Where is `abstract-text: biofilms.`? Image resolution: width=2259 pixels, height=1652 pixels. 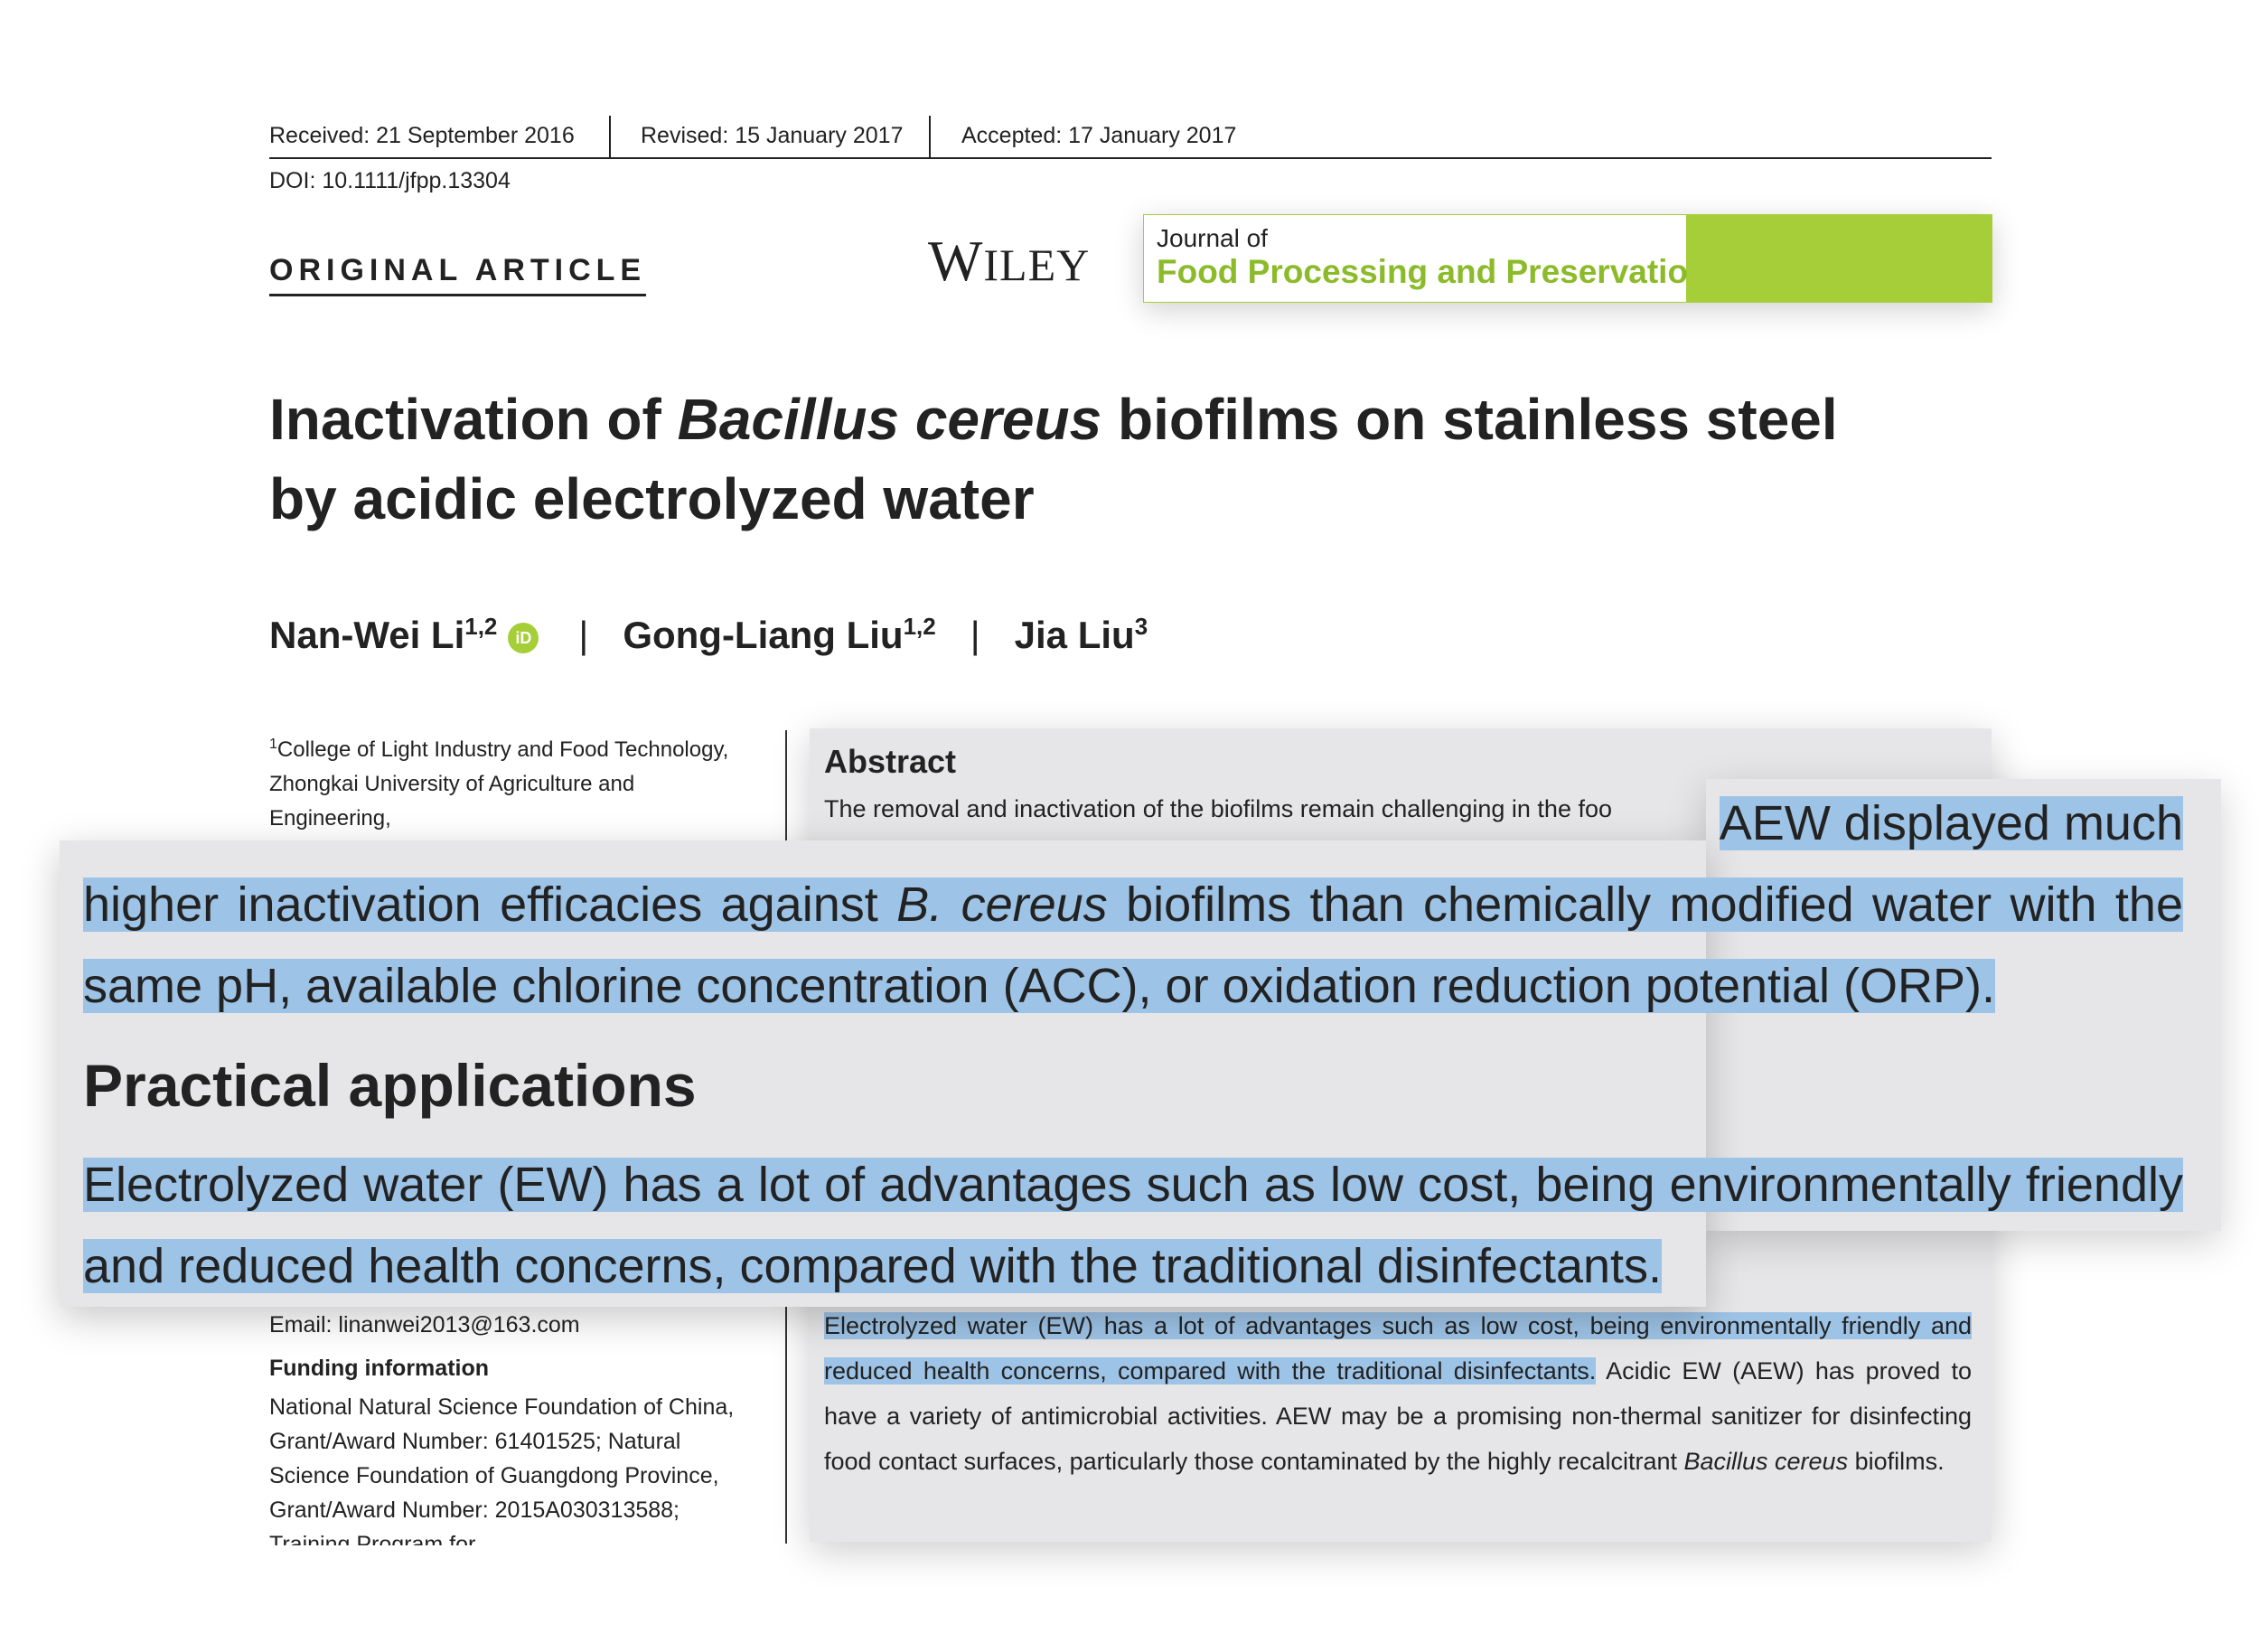
abstract-text: biofilms. is located at coordinates (1896, 1461).